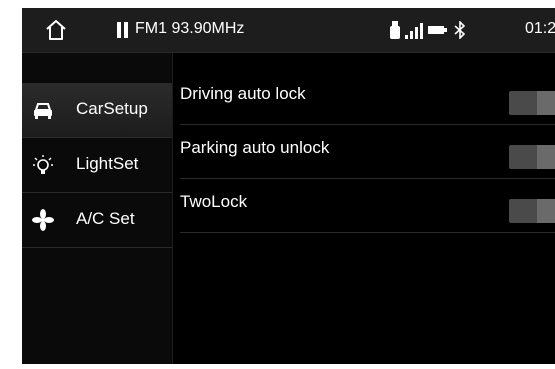 This screenshot has width=555, height=369. I want to click on sidebar-item-lightset: LightSet, so click(97, 165).